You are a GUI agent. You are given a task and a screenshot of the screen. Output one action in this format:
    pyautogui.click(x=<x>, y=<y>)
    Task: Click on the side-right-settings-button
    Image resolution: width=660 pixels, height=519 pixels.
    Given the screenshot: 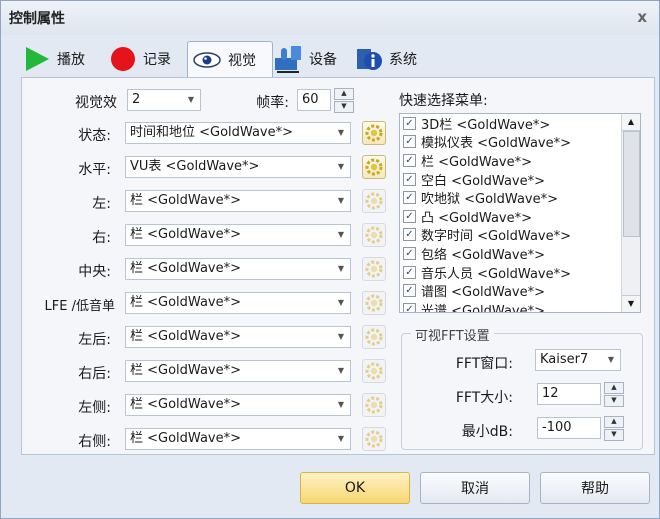 What is the action you would take?
    pyautogui.click(x=374, y=439)
    